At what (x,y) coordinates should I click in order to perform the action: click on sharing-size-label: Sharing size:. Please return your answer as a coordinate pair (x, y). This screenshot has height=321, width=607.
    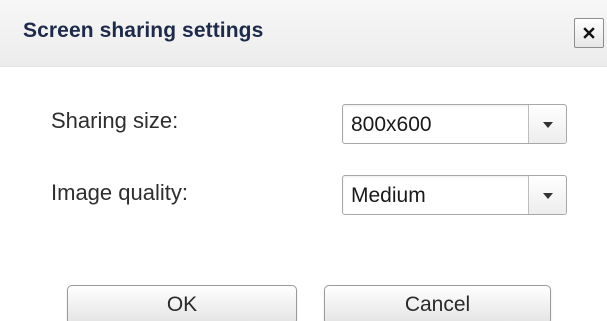
    Looking at the image, I should click on (115, 120).